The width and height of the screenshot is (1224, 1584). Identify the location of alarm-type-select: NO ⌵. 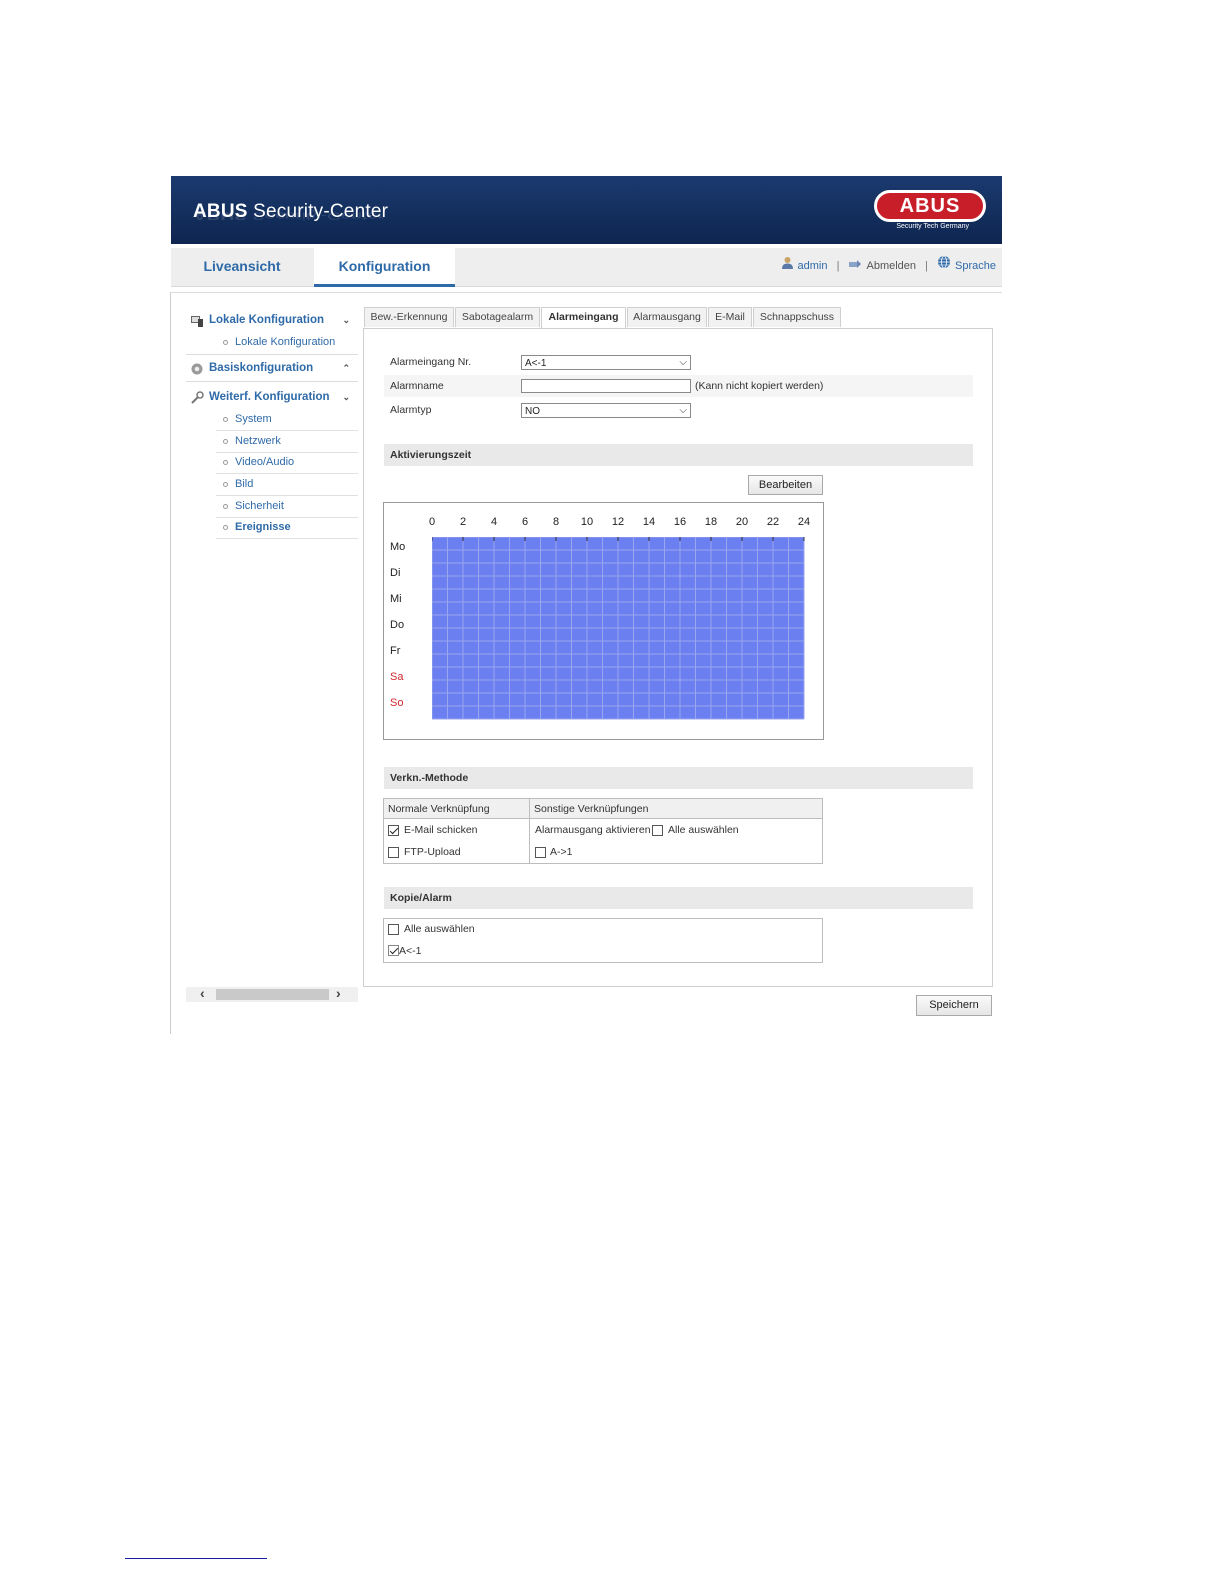
(606, 410).